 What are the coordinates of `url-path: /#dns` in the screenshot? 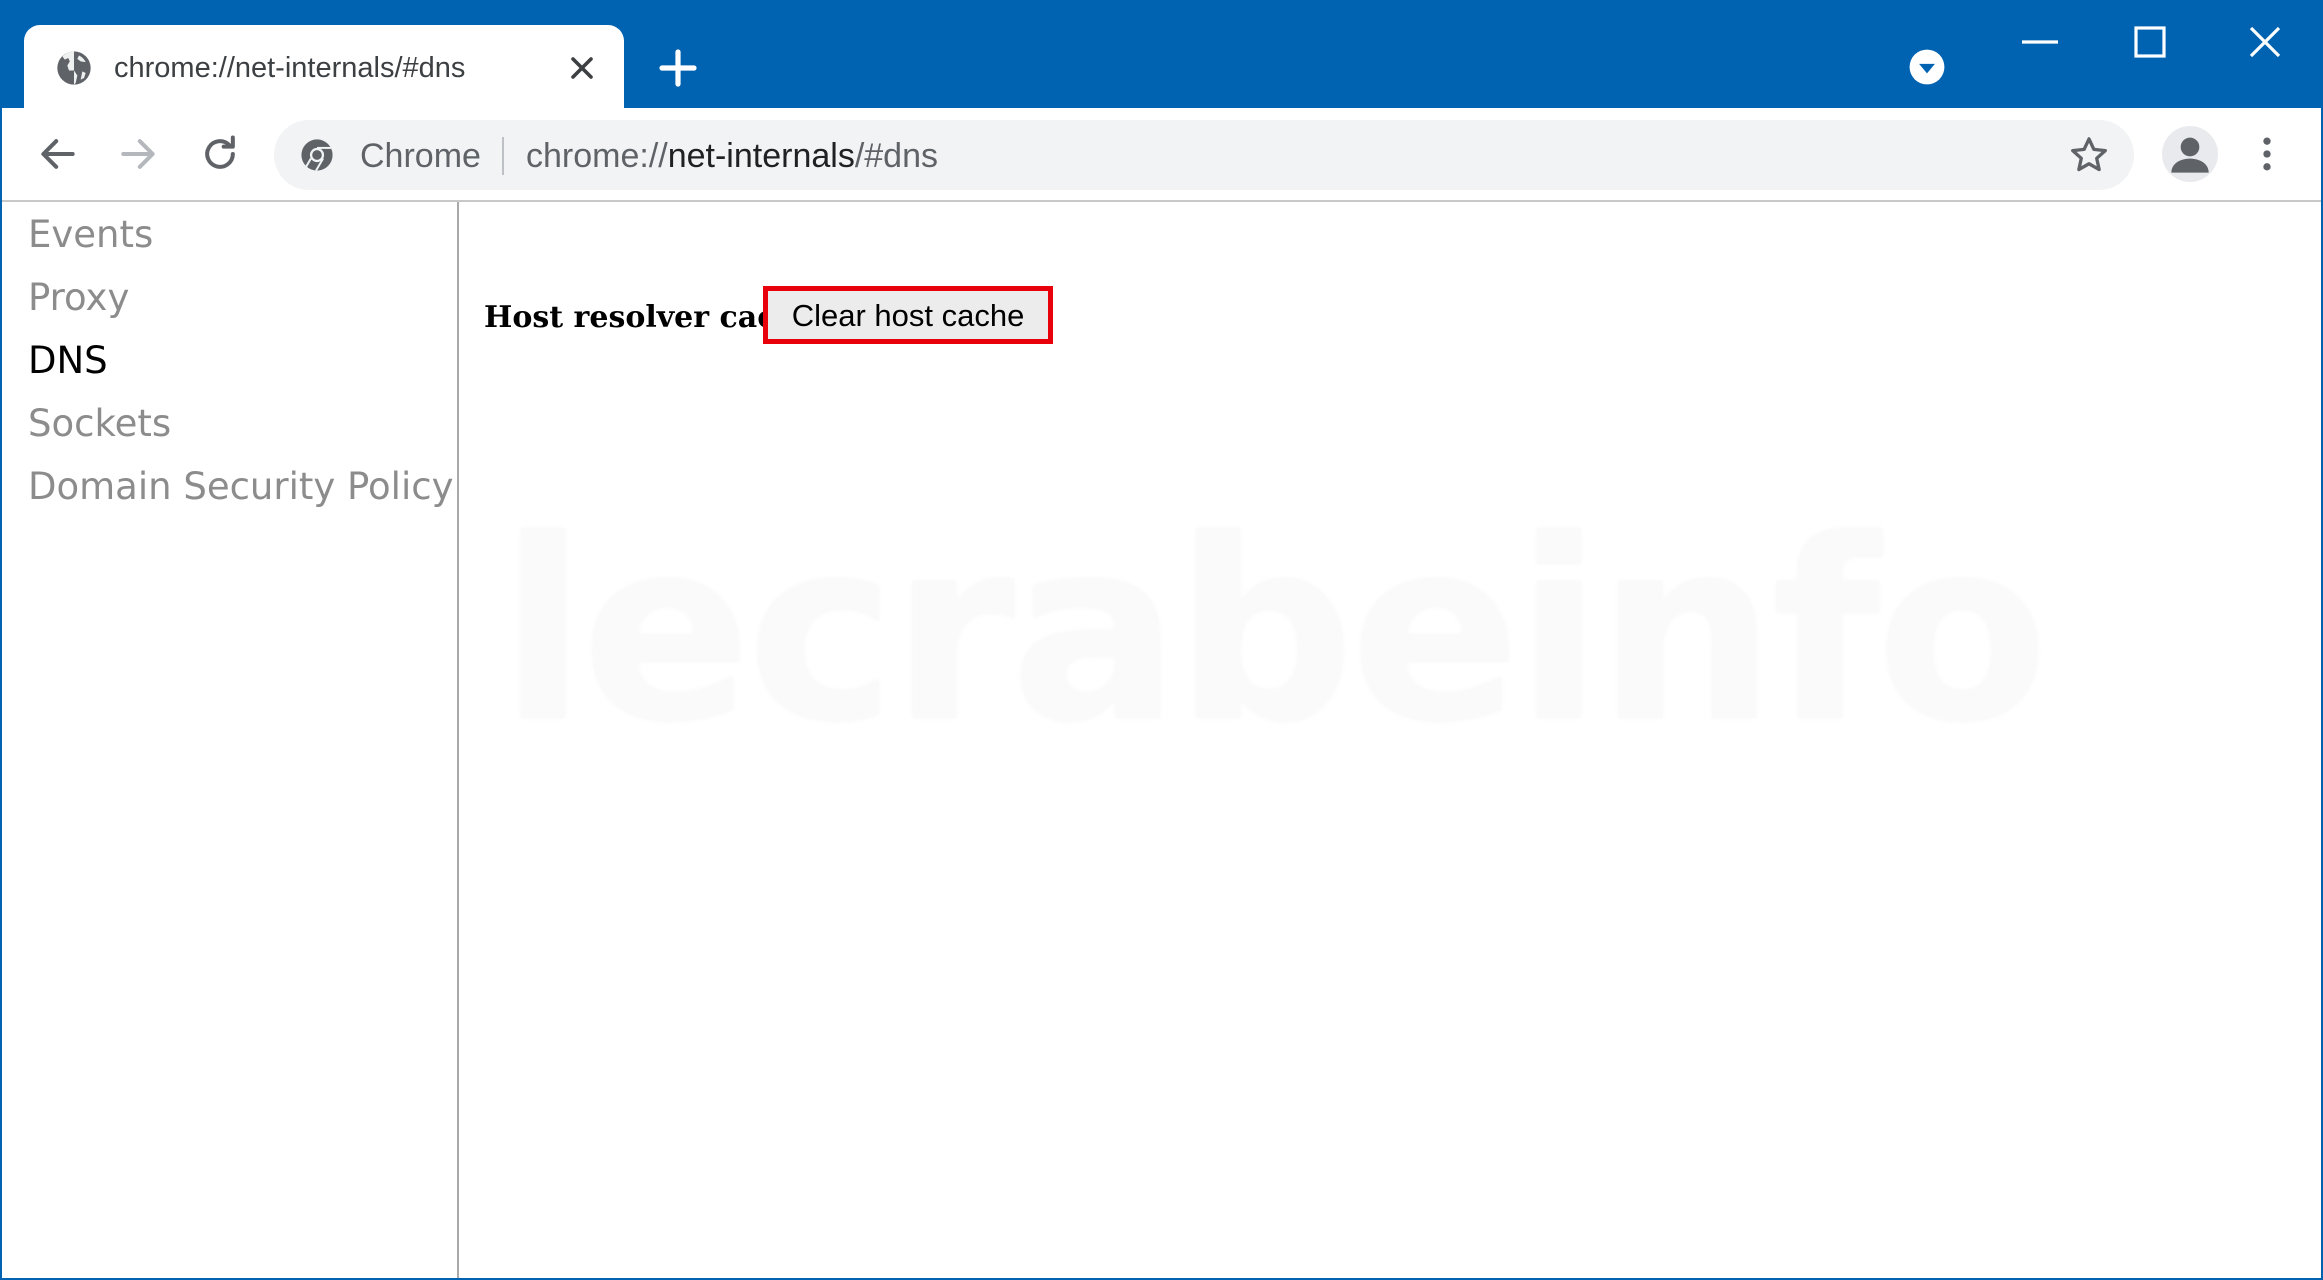 It's located at (896, 156).